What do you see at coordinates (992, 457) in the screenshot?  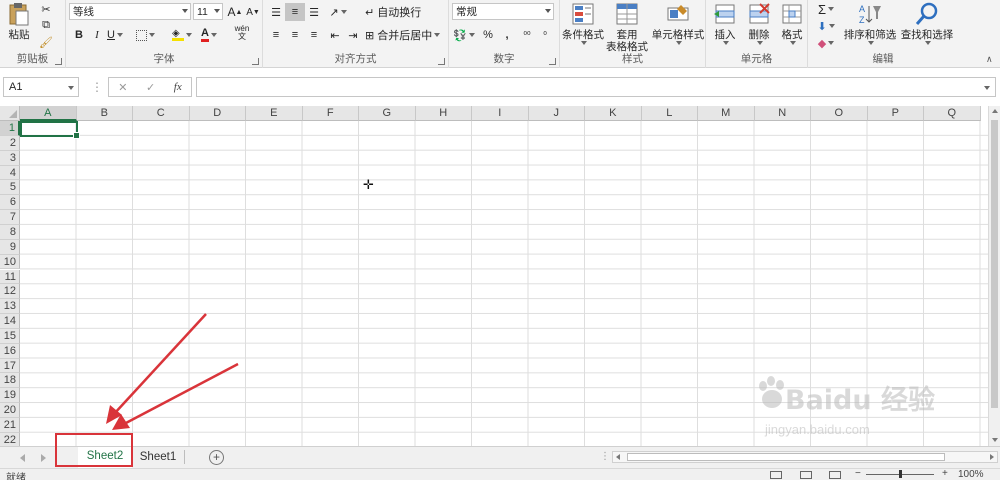 I see `scroll-right-icon` at bounding box center [992, 457].